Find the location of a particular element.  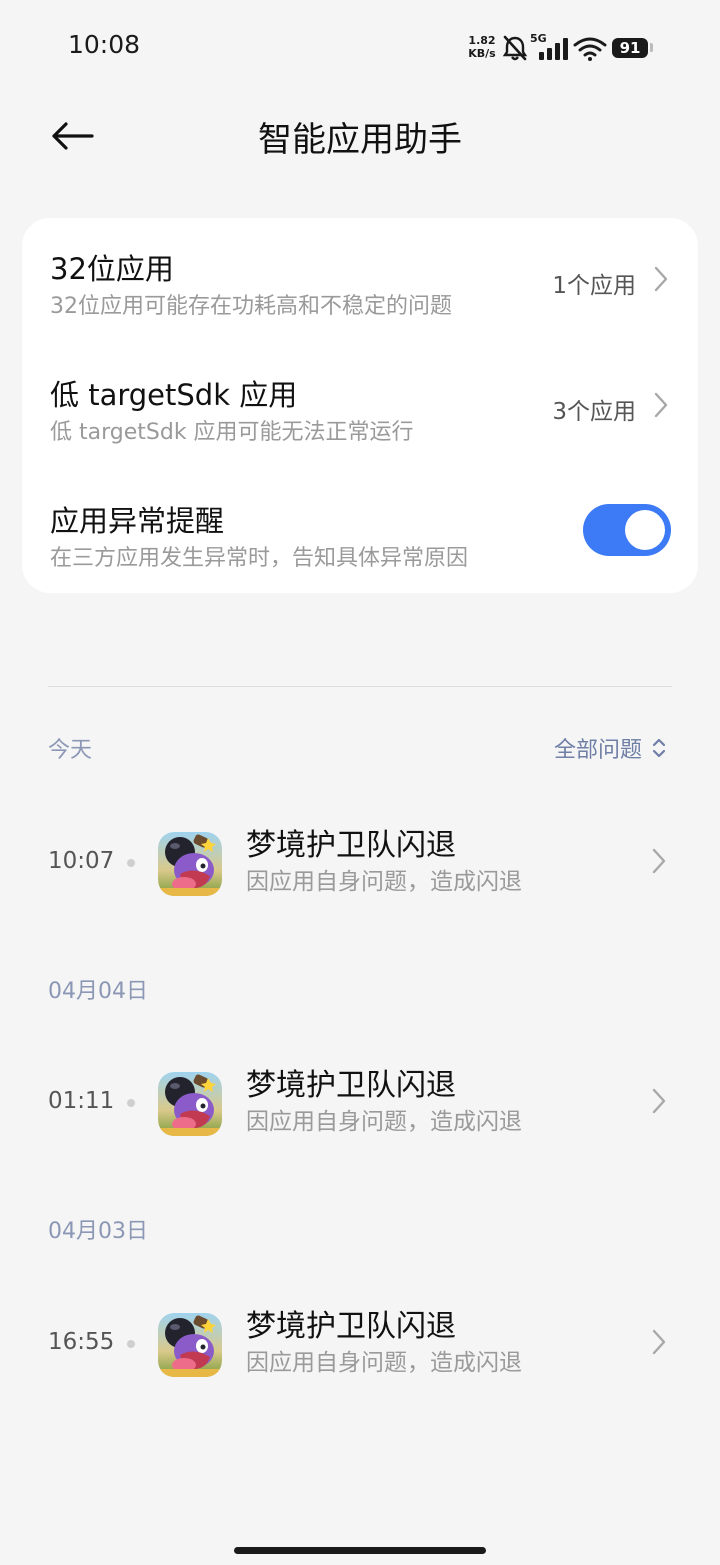

date-group-label: 04月03日 is located at coordinates (98, 1231).